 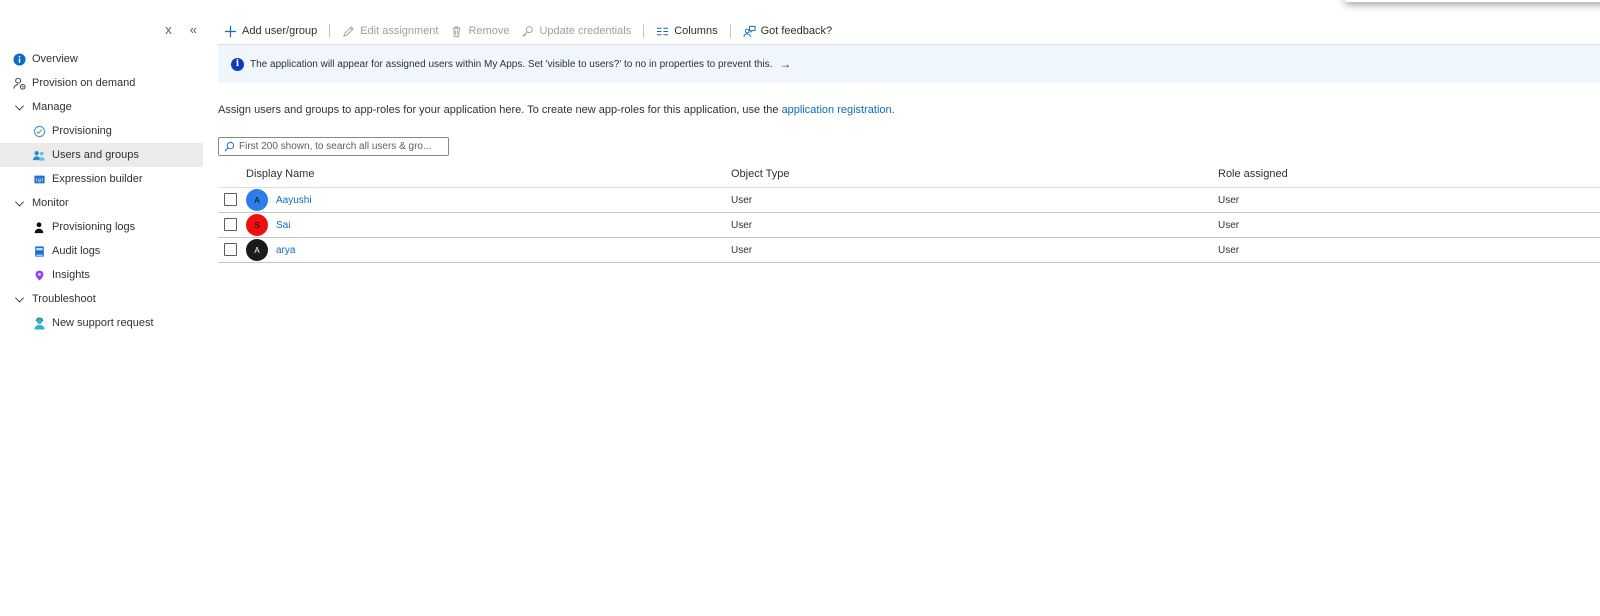 I want to click on columns-icon, so click(x=663, y=31).